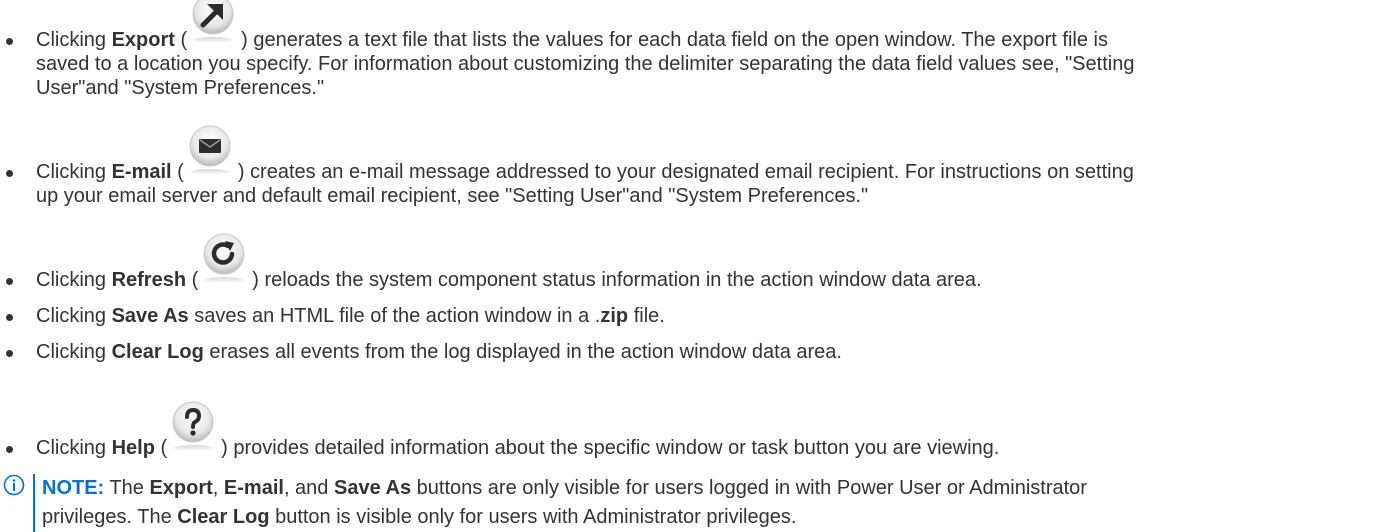  Describe the element at coordinates (210, 151) in the screenshot. I see `envelope-icon` at that location.